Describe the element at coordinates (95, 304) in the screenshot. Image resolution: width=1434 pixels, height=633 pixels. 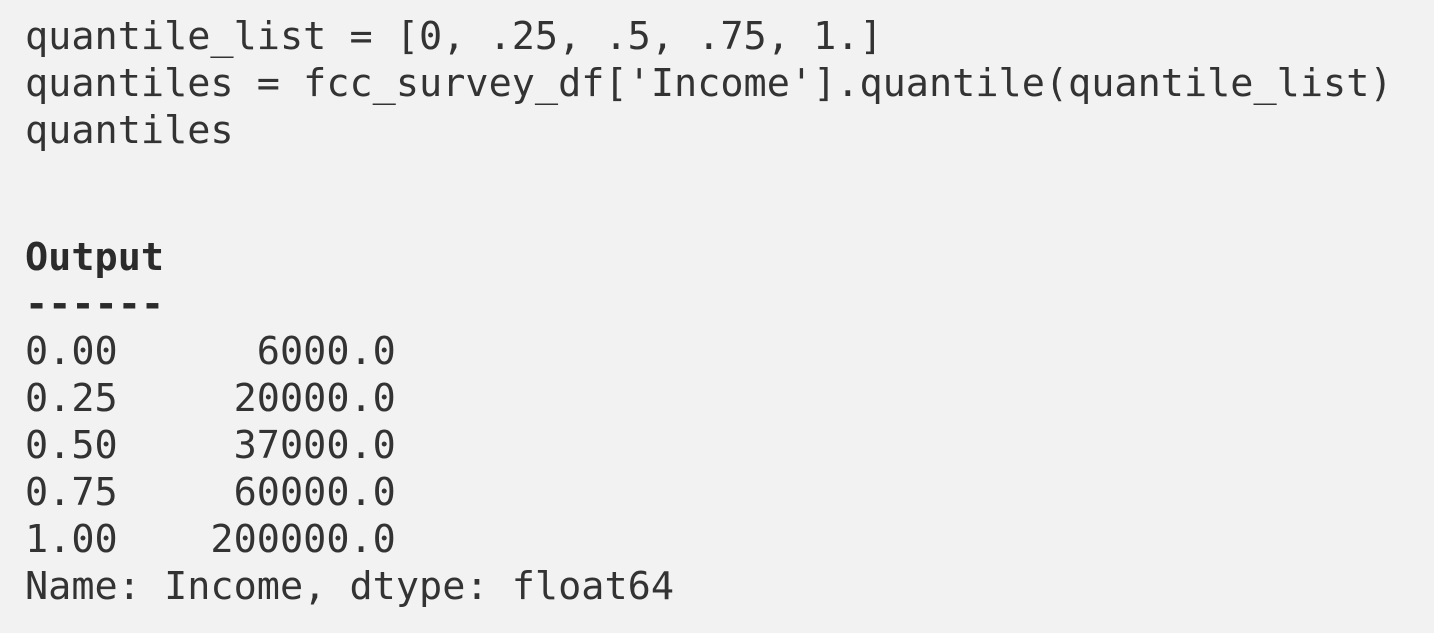
I see `output-rule: ------` at that location.